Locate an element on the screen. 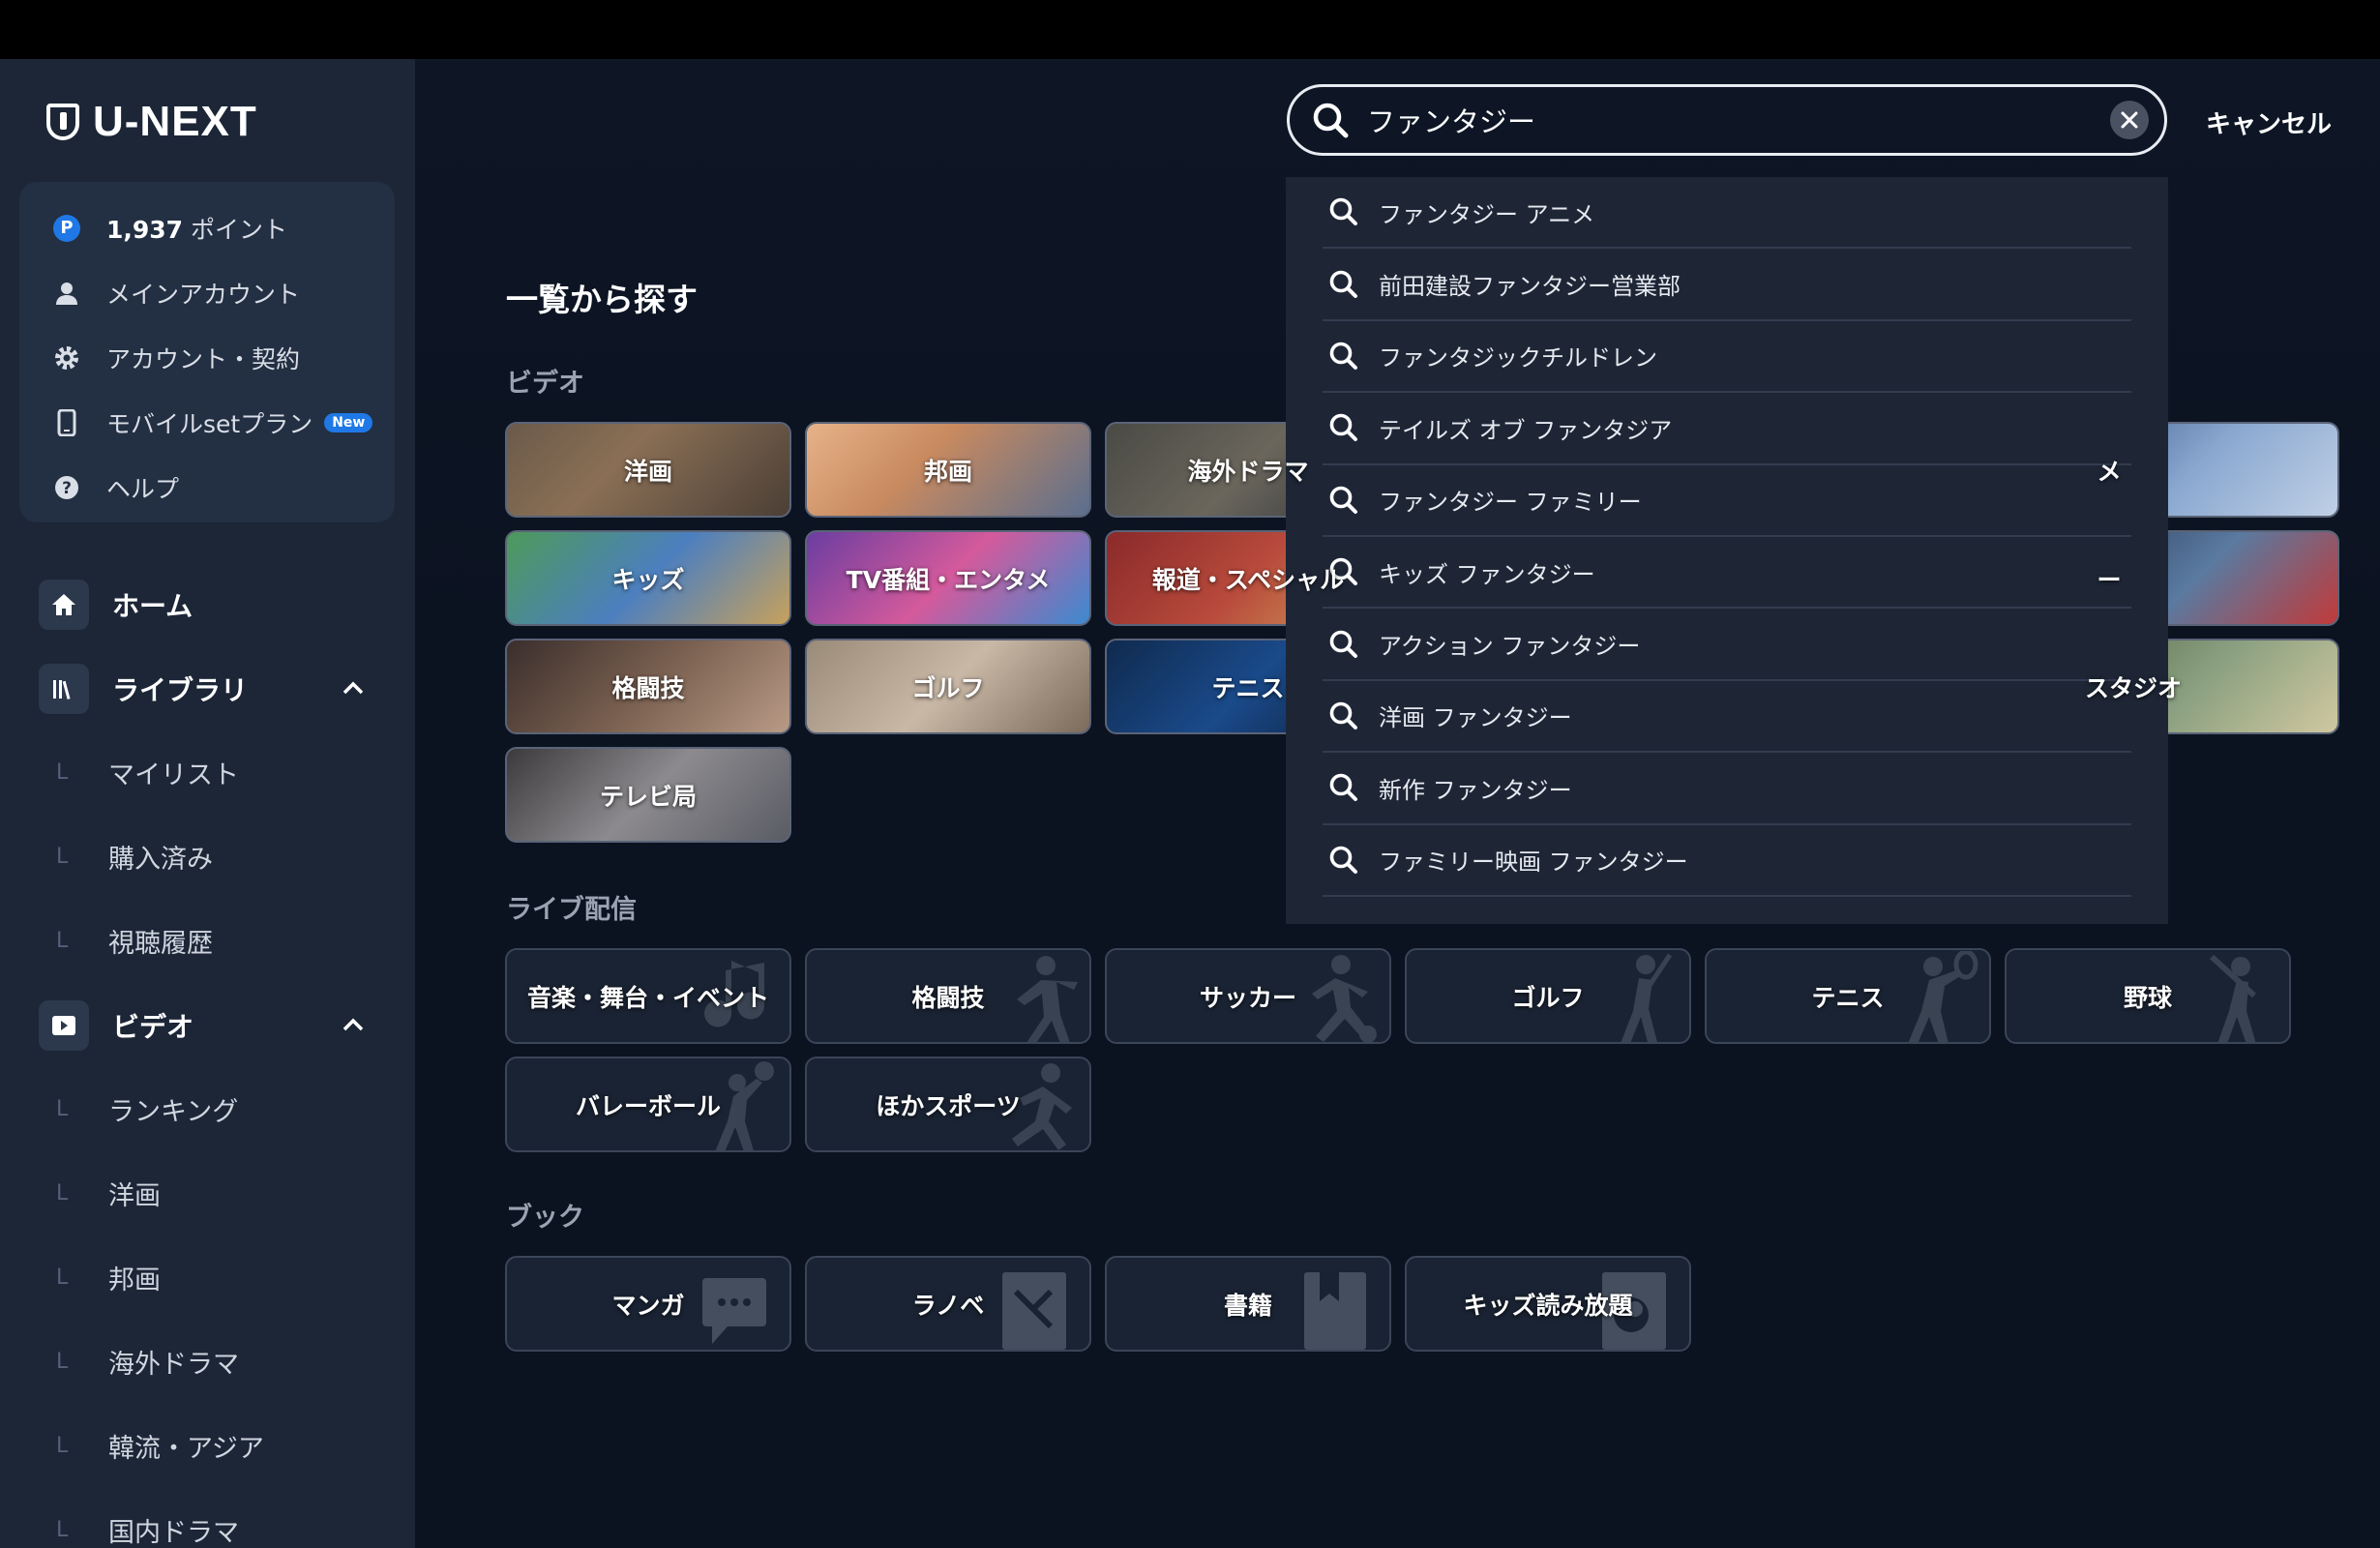 This screenshot has height=1548, width=2380. account-contract-link: アカウント・契約 is located at coordinates (207, 357).